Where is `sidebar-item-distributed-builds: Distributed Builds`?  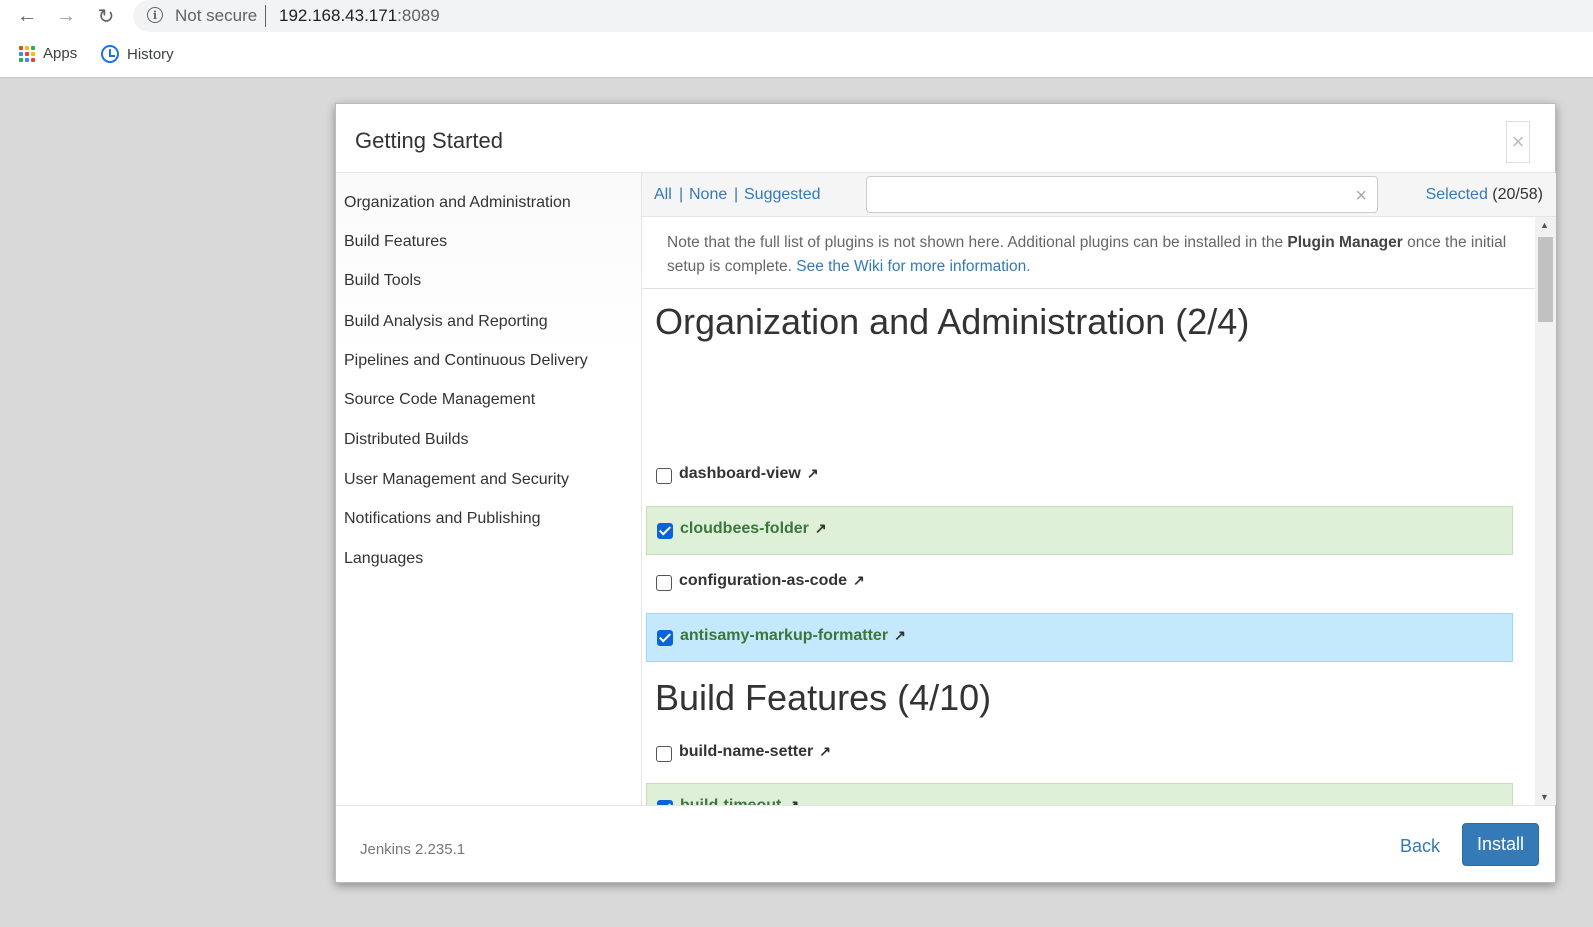
sidebar-item-distributed-builds: Distributed Builds is located at coordinates (406, 440).